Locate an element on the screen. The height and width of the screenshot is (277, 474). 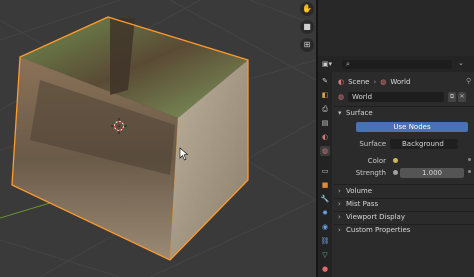
collection-tab-icon: ▭ is located at coordinates (325, 171).